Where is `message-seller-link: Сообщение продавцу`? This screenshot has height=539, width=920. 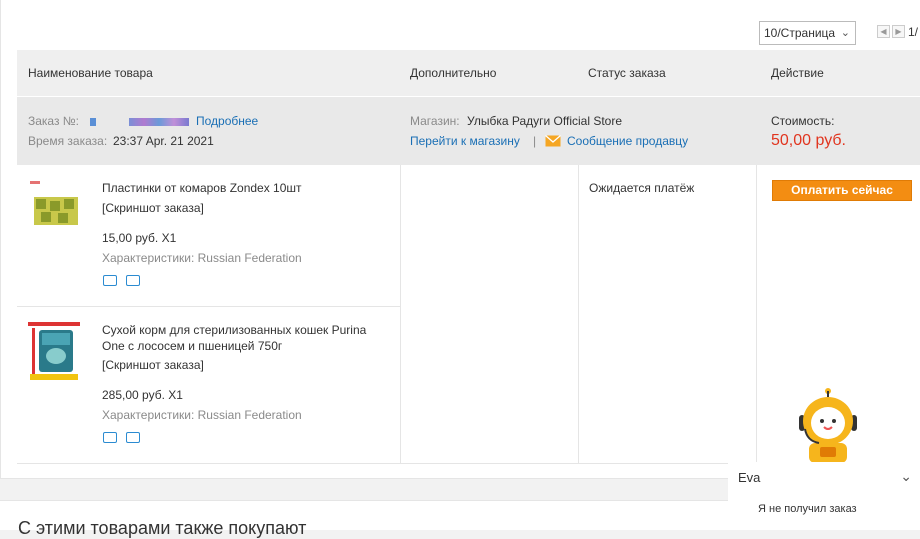 message-seller-link: Сообщение продавцу is located at coordinates (627, 141).